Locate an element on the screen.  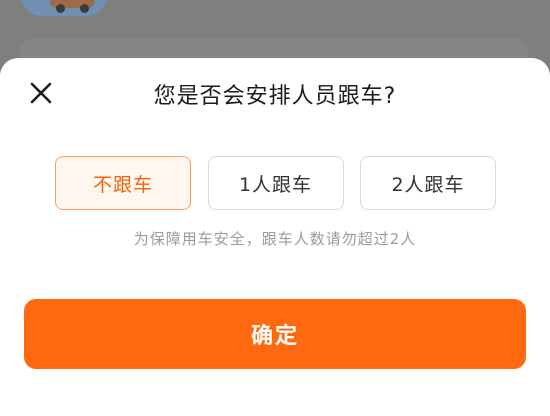
vehicle-image is located at coordinates (64, 8).